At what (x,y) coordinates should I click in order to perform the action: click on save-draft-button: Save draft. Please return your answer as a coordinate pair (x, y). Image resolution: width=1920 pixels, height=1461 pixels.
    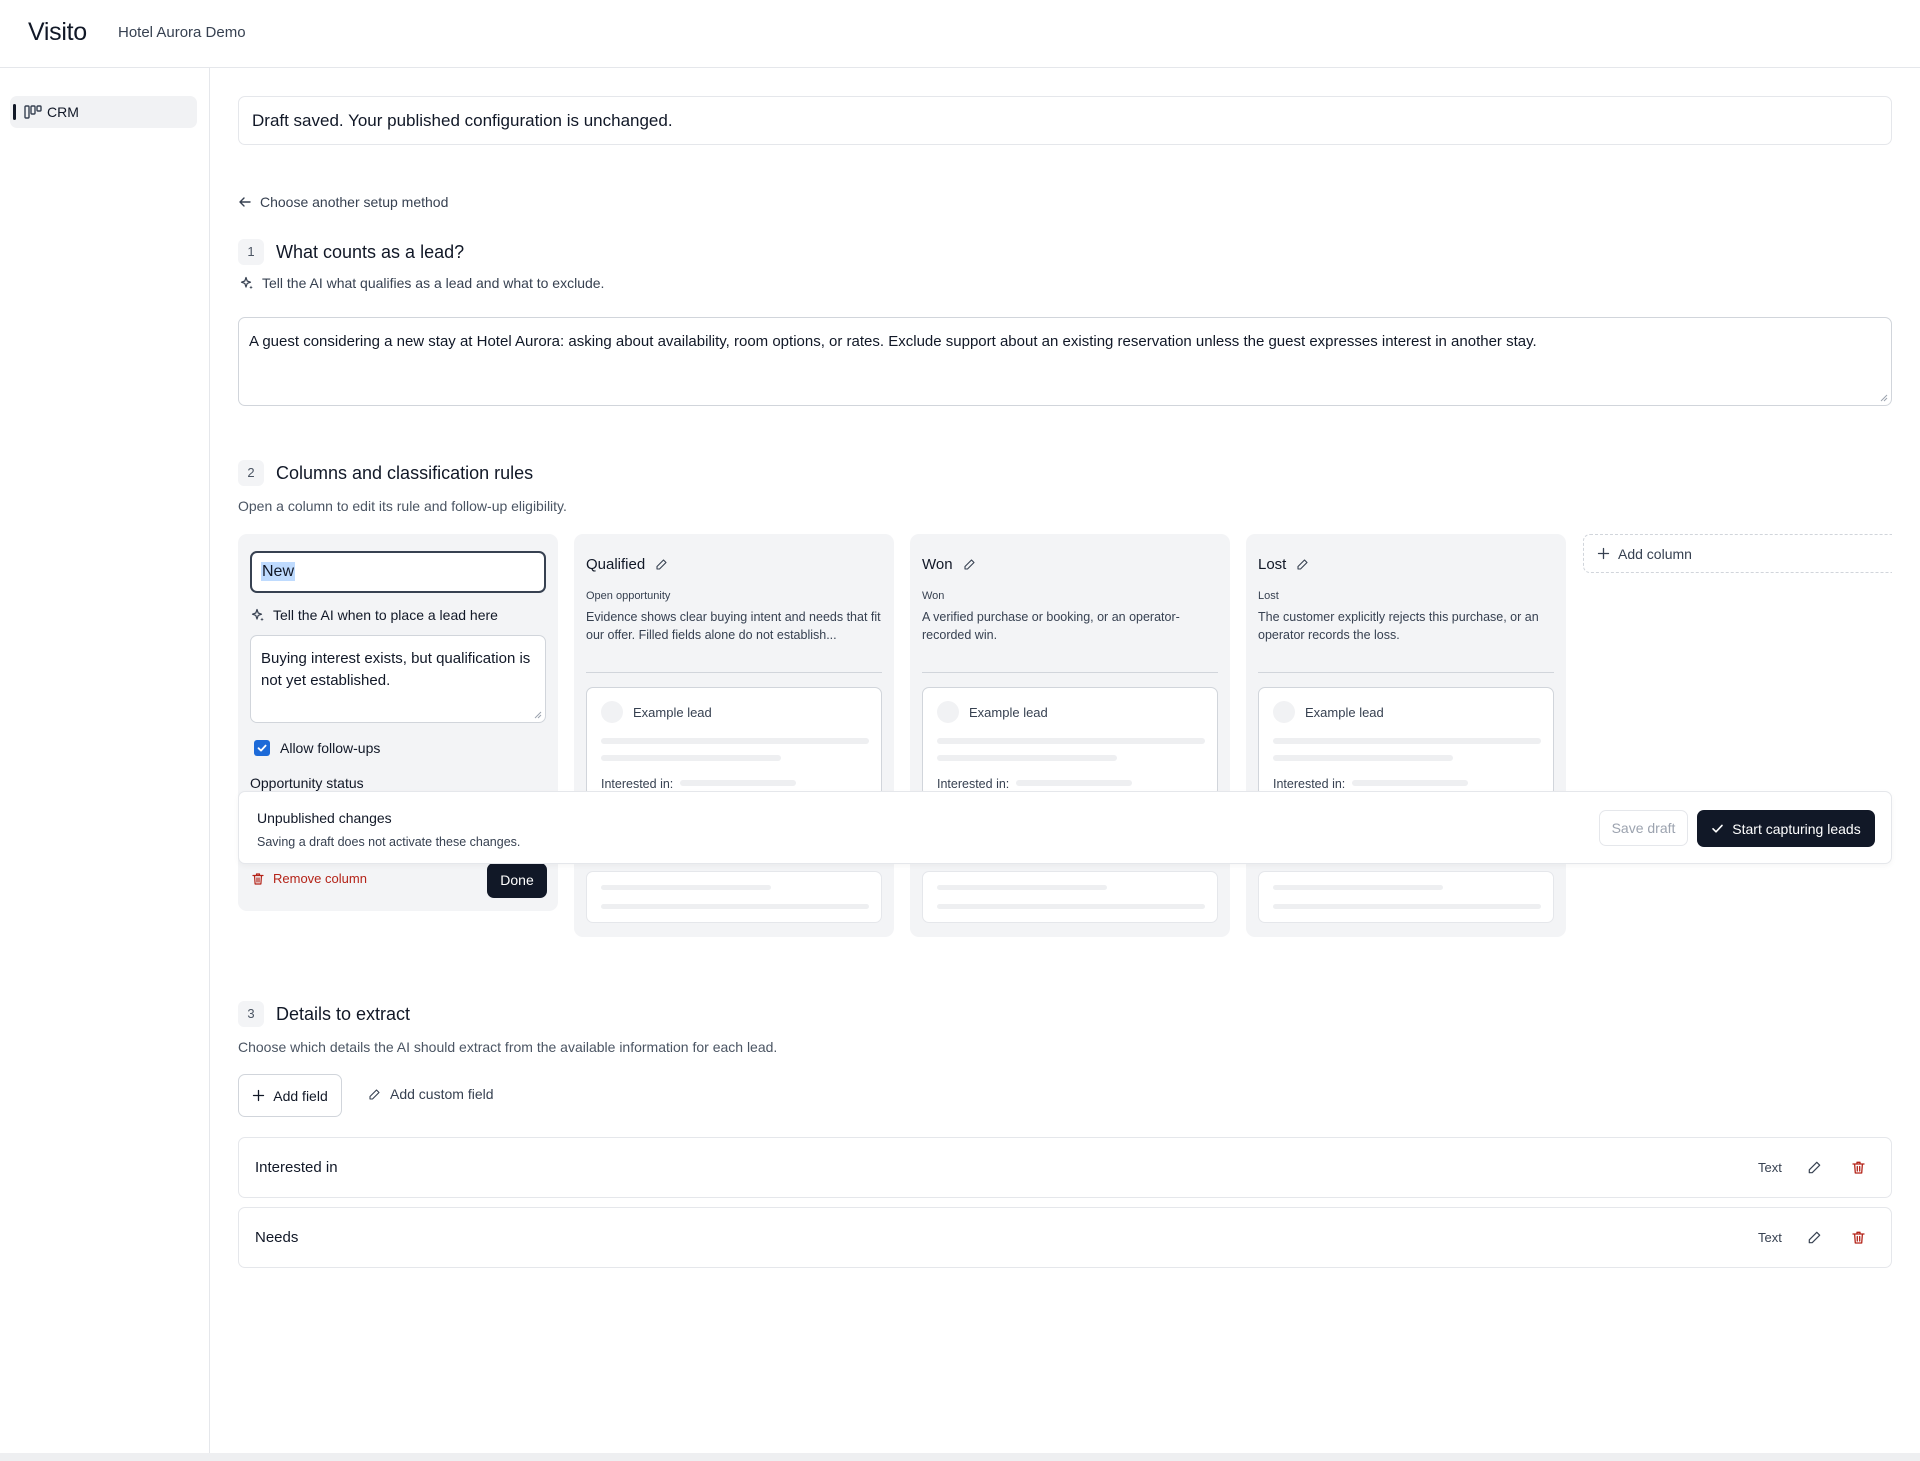
    Looking at the image, I should click on (1643, 828).